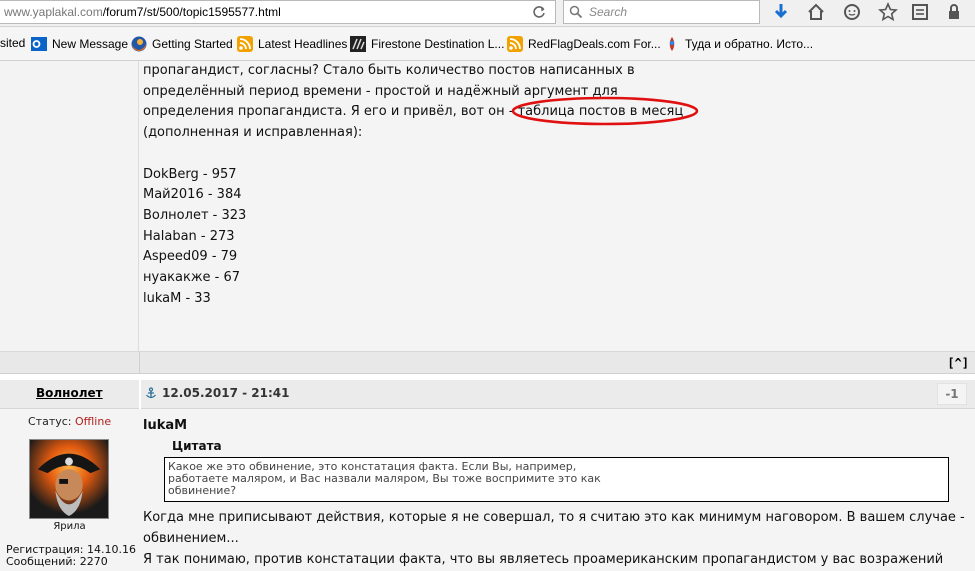 The height and width of the screenshot is (571, 975). Describe the element at coordinates (192, 44) in the screenshot. I see `bookmark-label: Getting Started` at that location.